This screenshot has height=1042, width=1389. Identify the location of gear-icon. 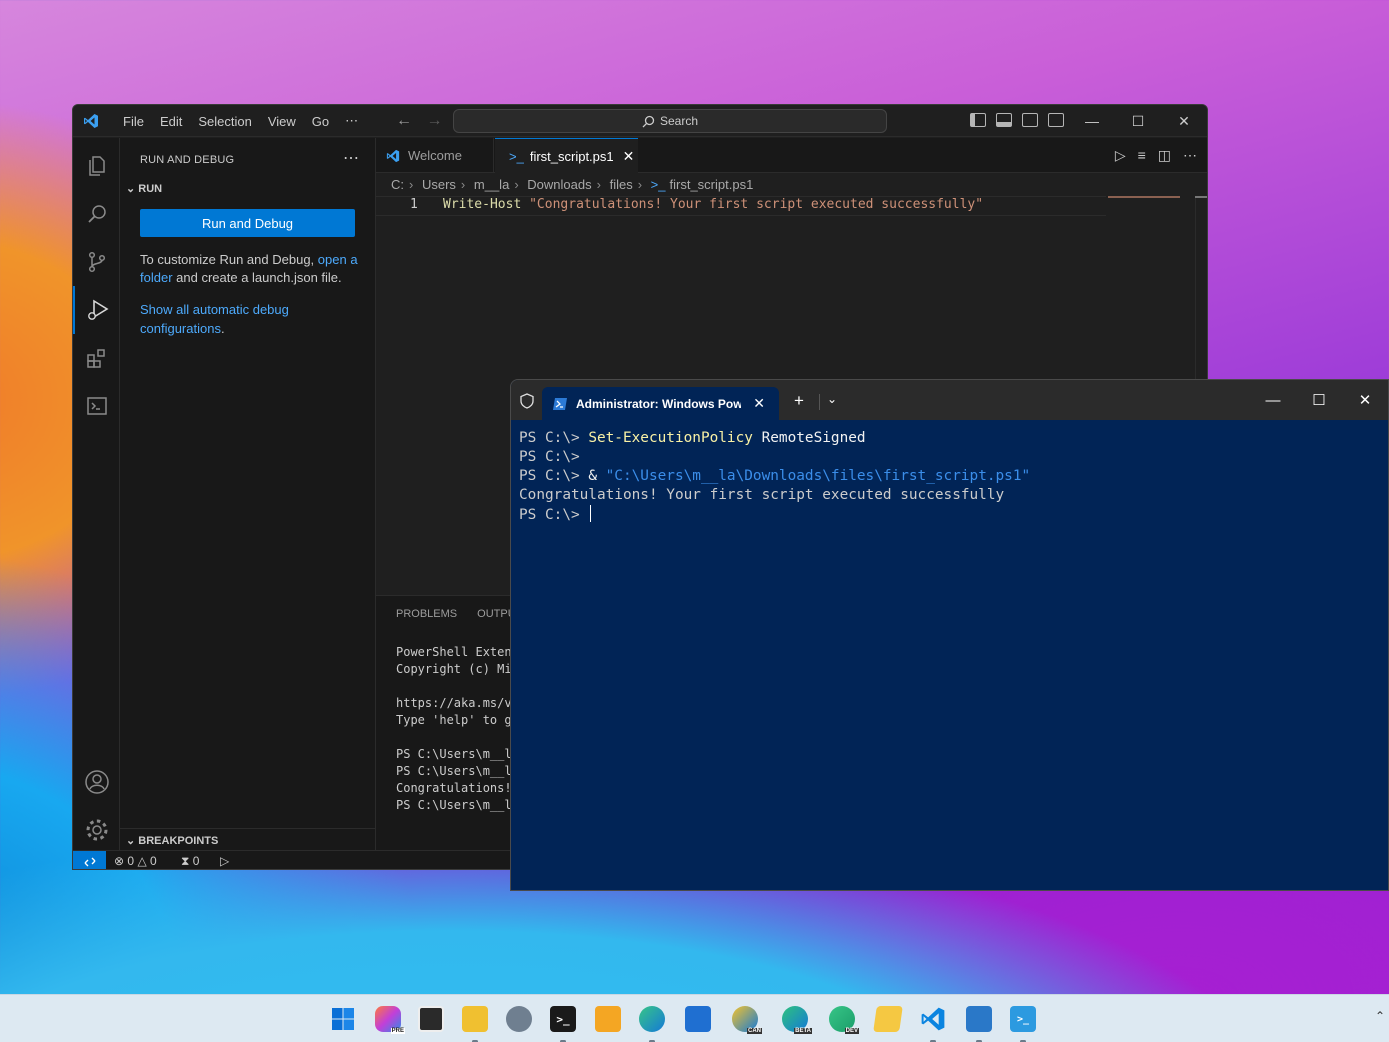
(96, 830).